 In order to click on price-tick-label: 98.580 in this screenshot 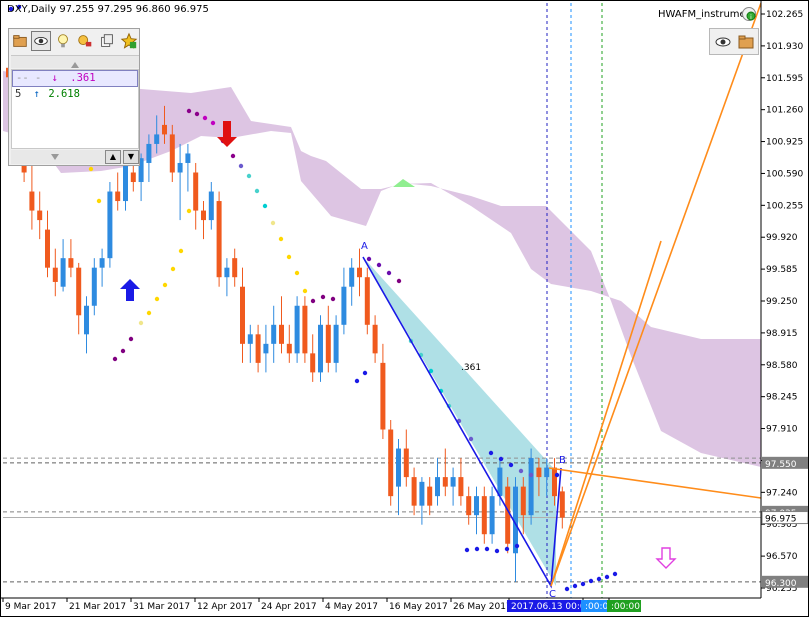, I will do `click(782, 366)`.